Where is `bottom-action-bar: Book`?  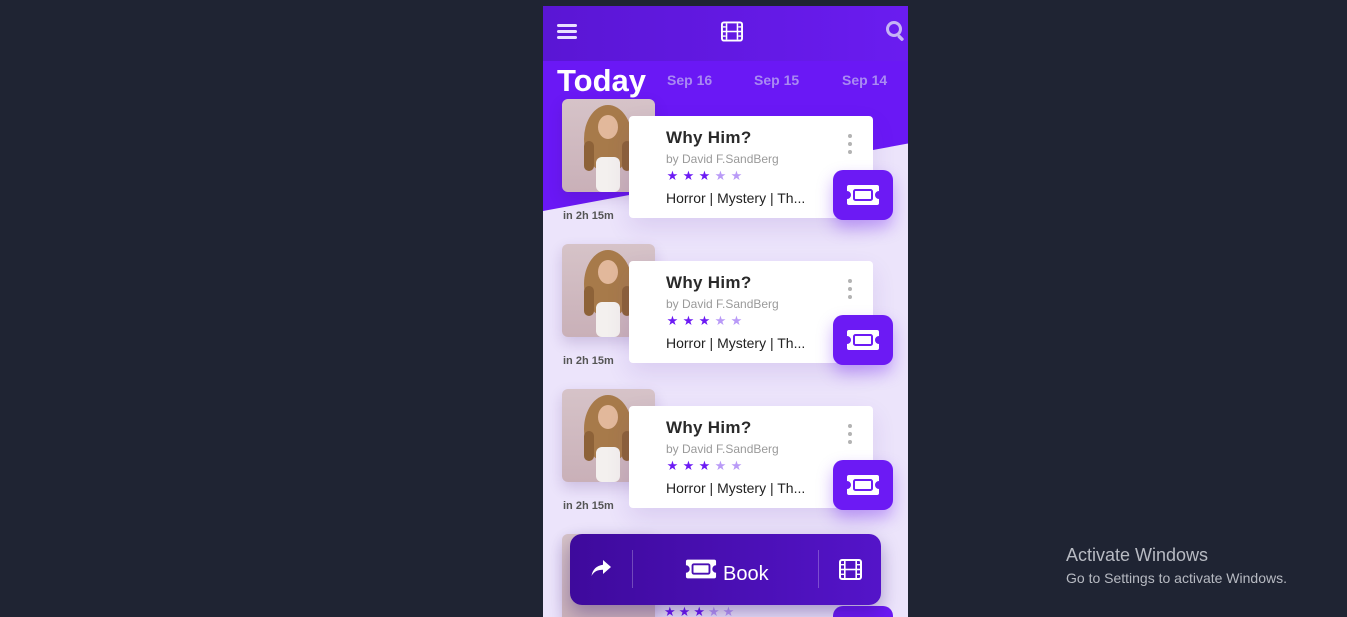 bottom-action-bar: Book is located at coordinates (725, 569).